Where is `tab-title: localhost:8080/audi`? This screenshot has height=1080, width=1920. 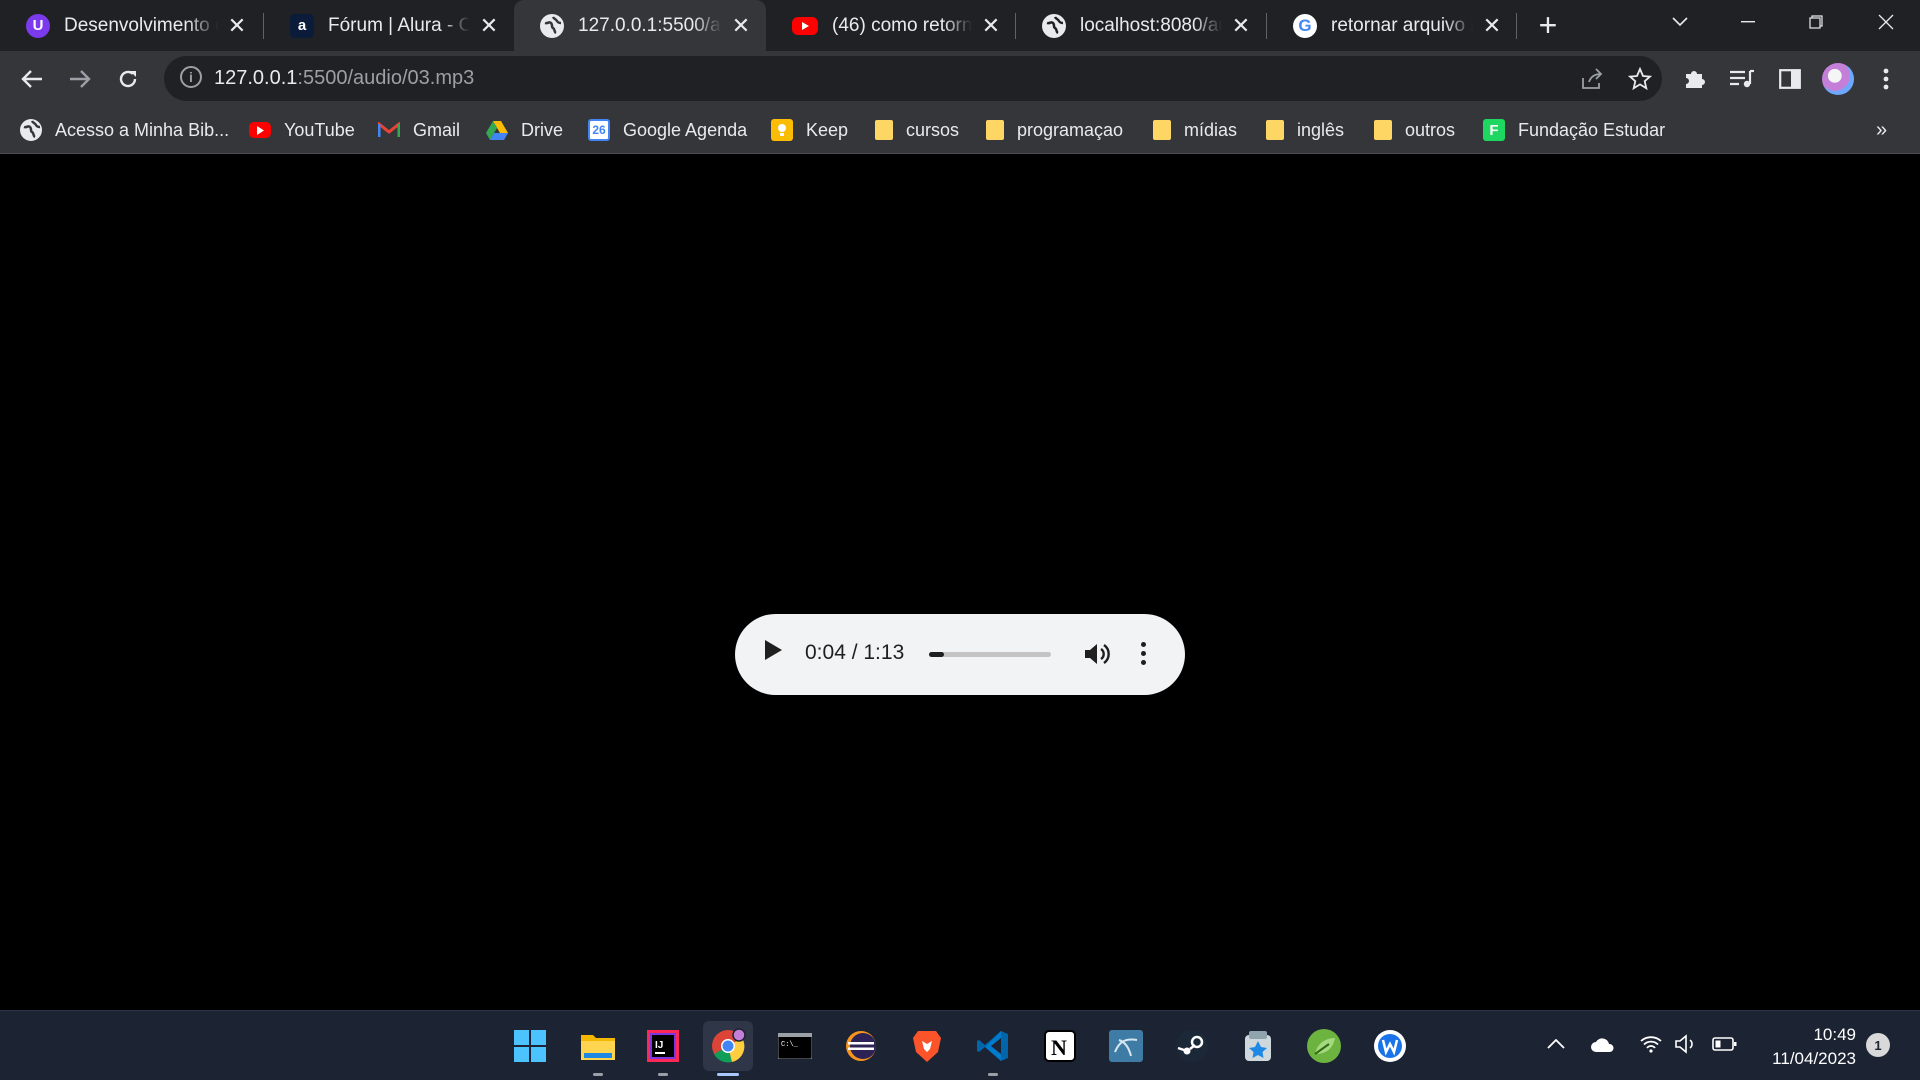
tab-title: localhost:8080/audi is located at coordinates (1151, 25).